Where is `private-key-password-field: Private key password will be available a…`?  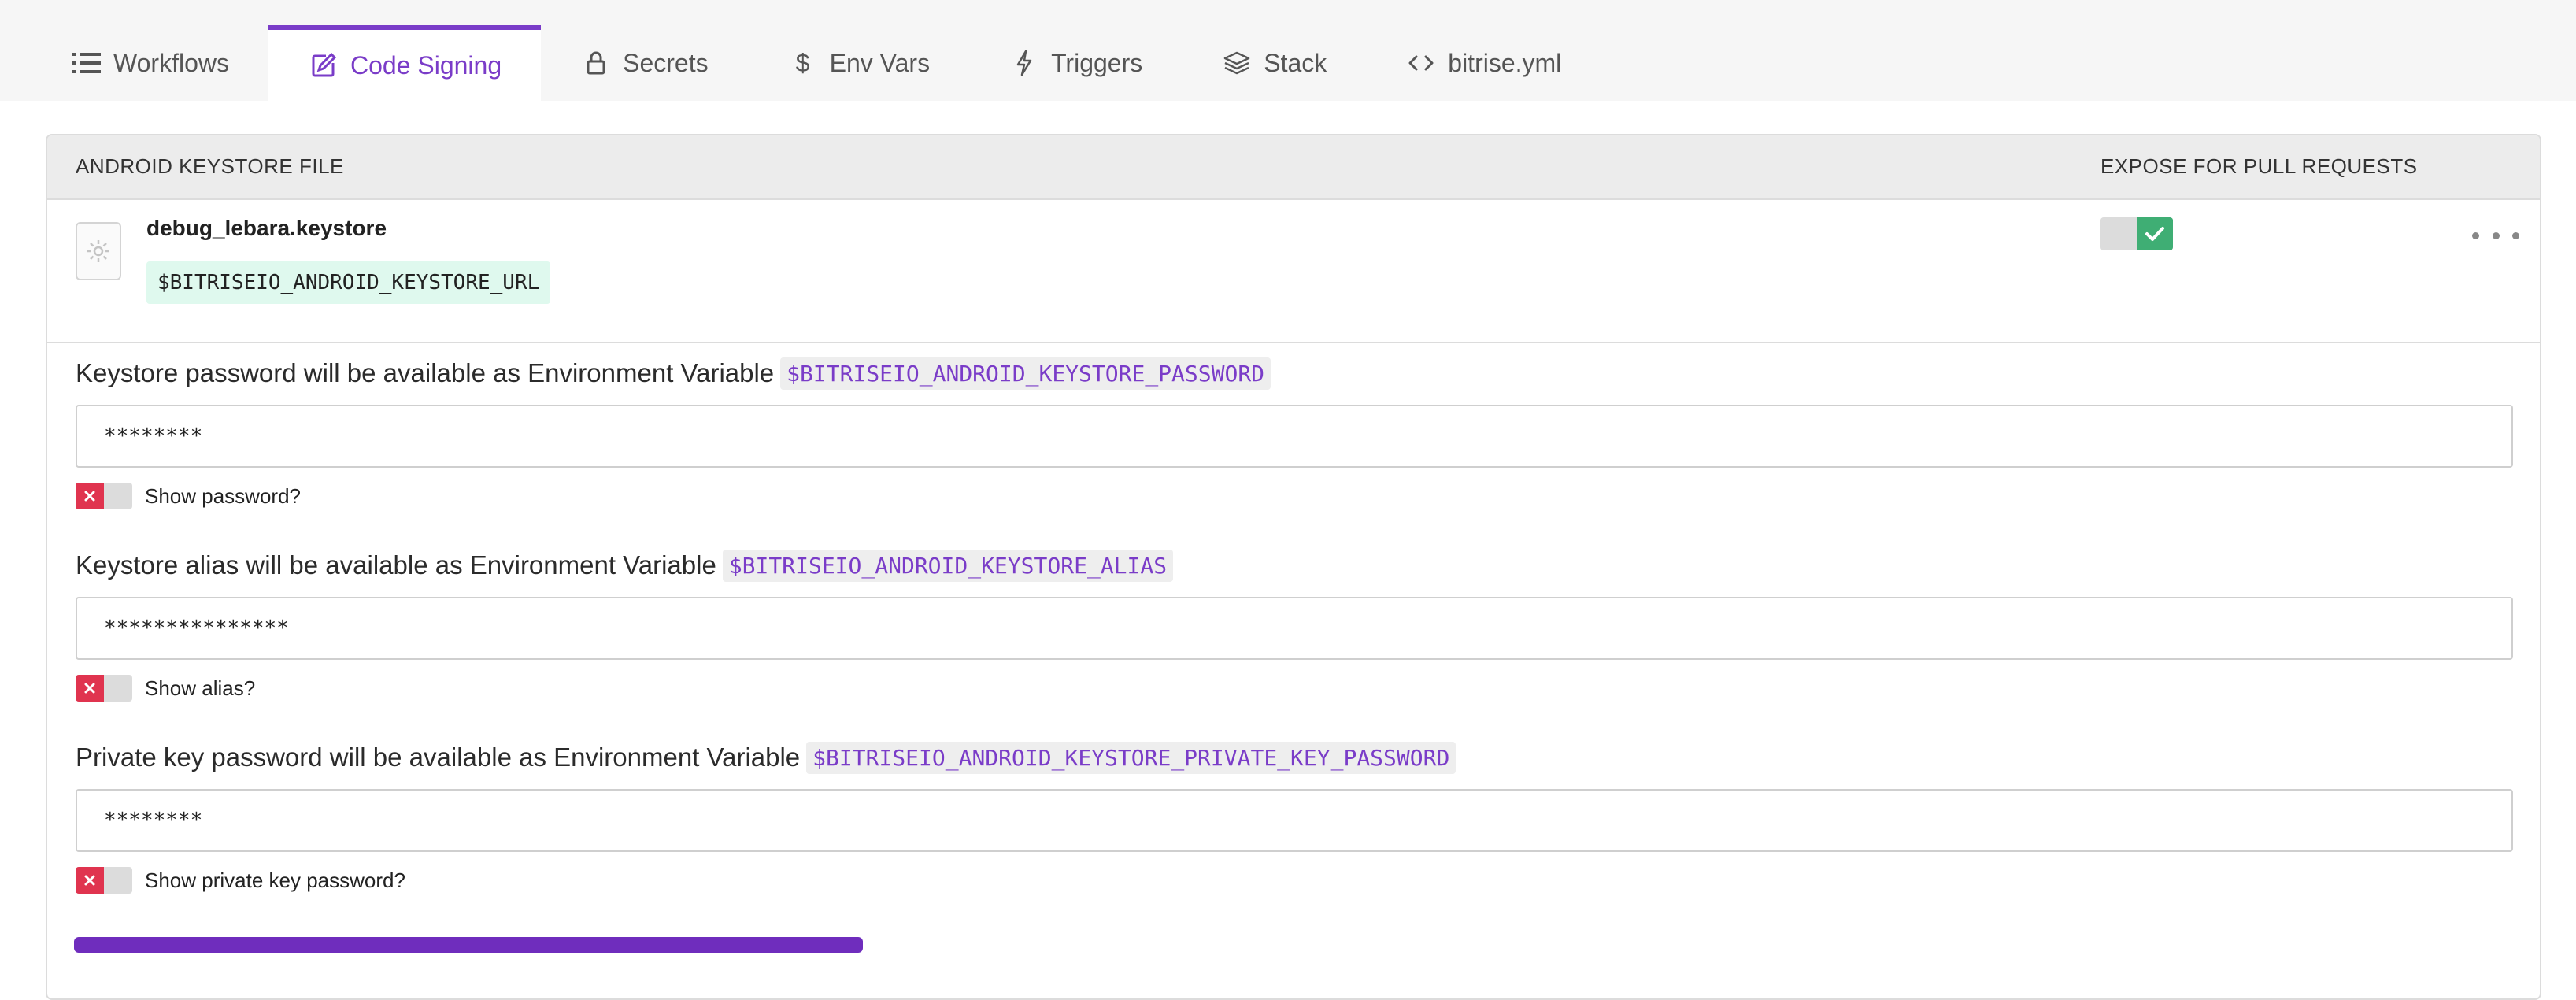
private-key-password-field: Private key password will be available a… is located at coordinates (1294, 816).